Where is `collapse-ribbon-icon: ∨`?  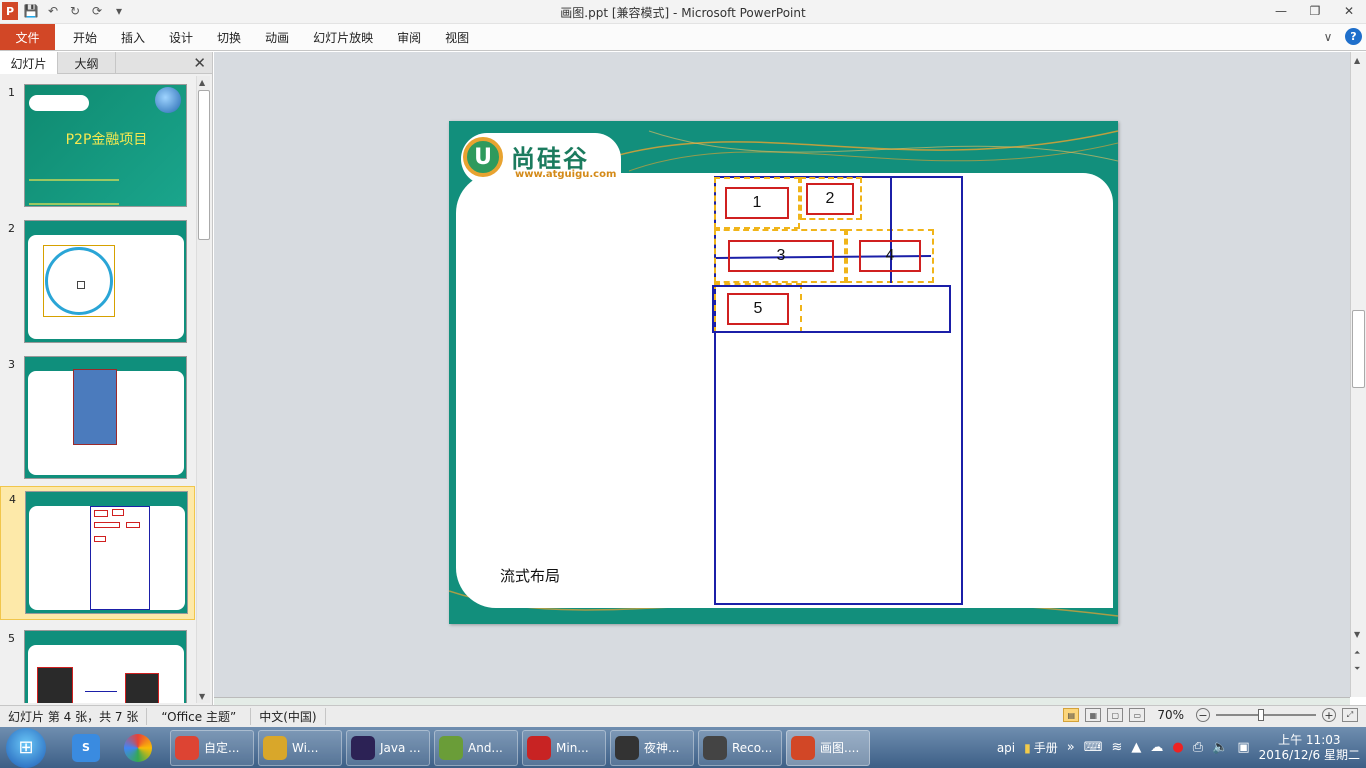
collapse-ribbon-icon: ∨ is located at coordinates (1328, 37).